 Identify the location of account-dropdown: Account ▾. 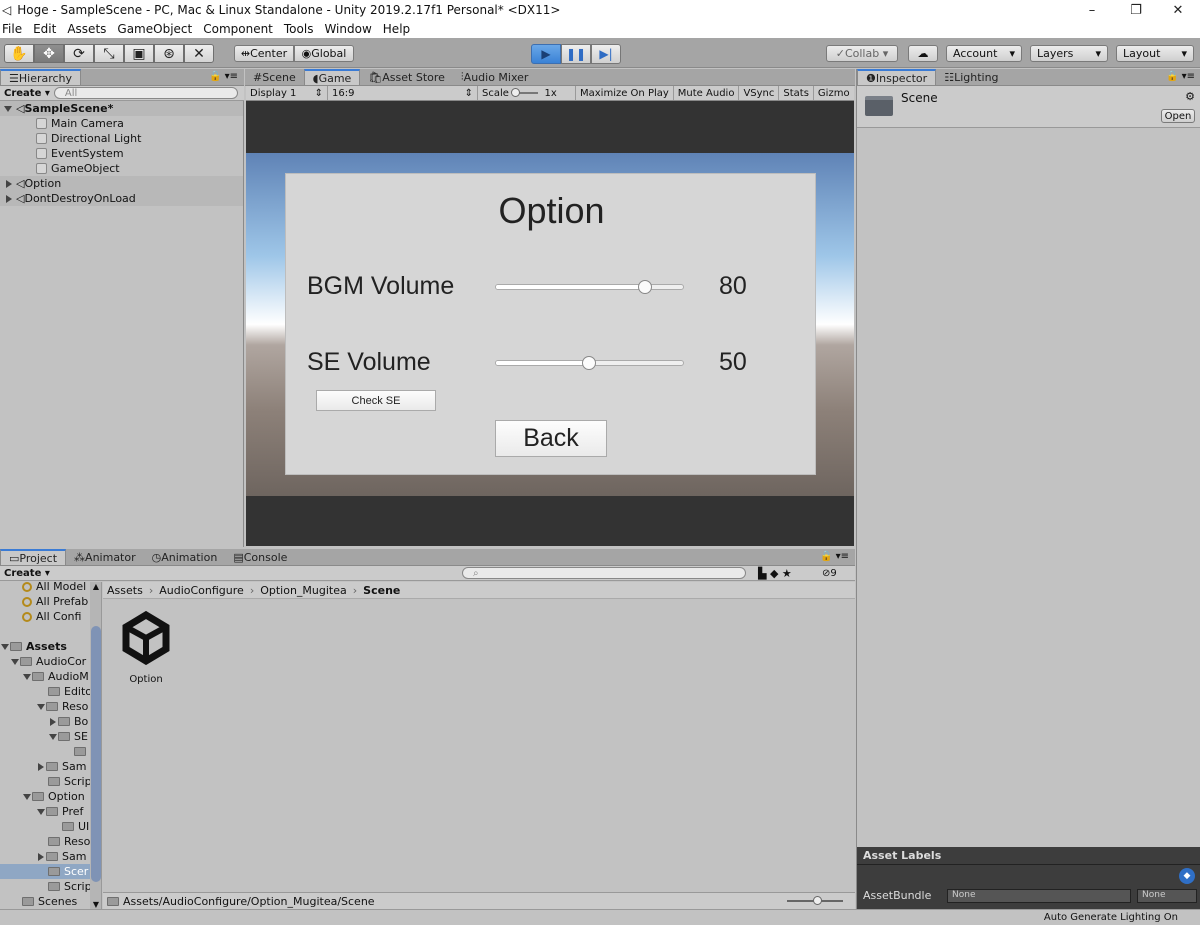
(984, 53).